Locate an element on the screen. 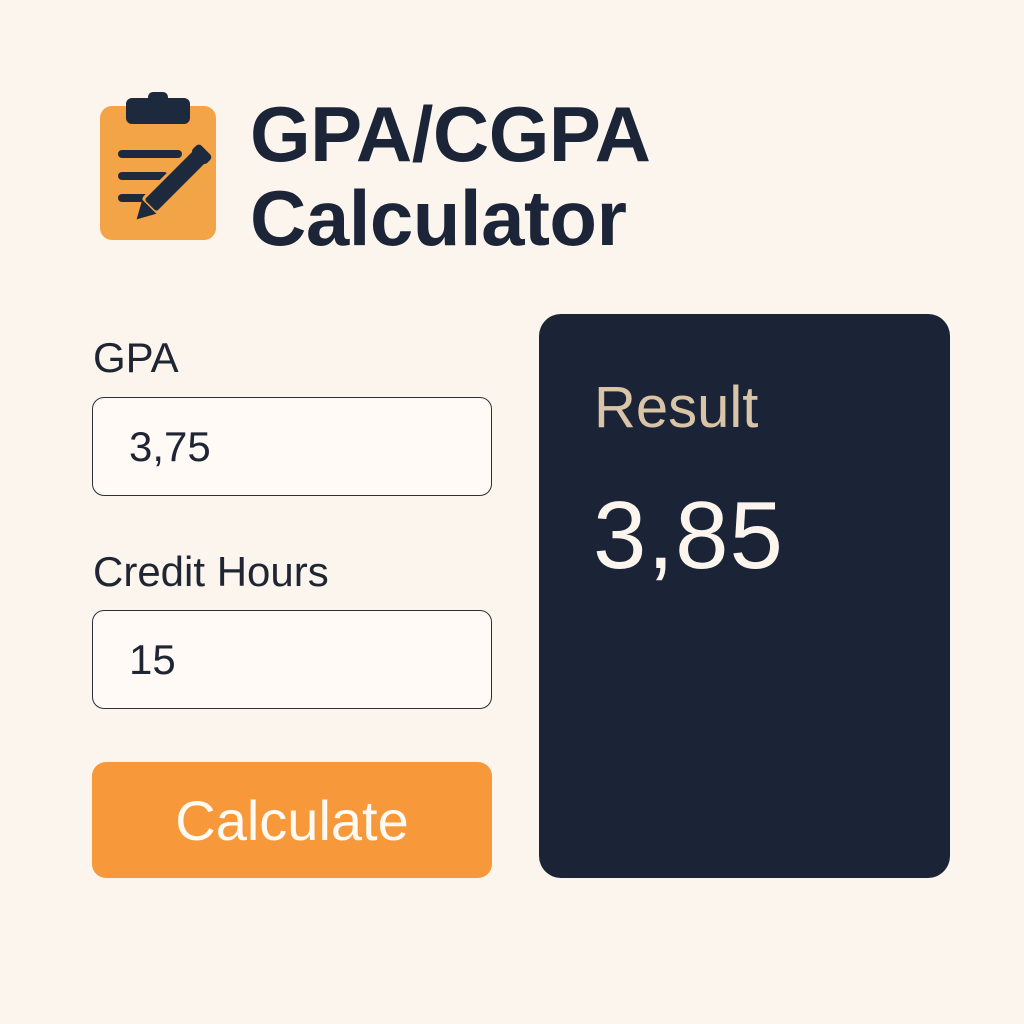  result-value: 3,85 is located at coordinates (688, 535).